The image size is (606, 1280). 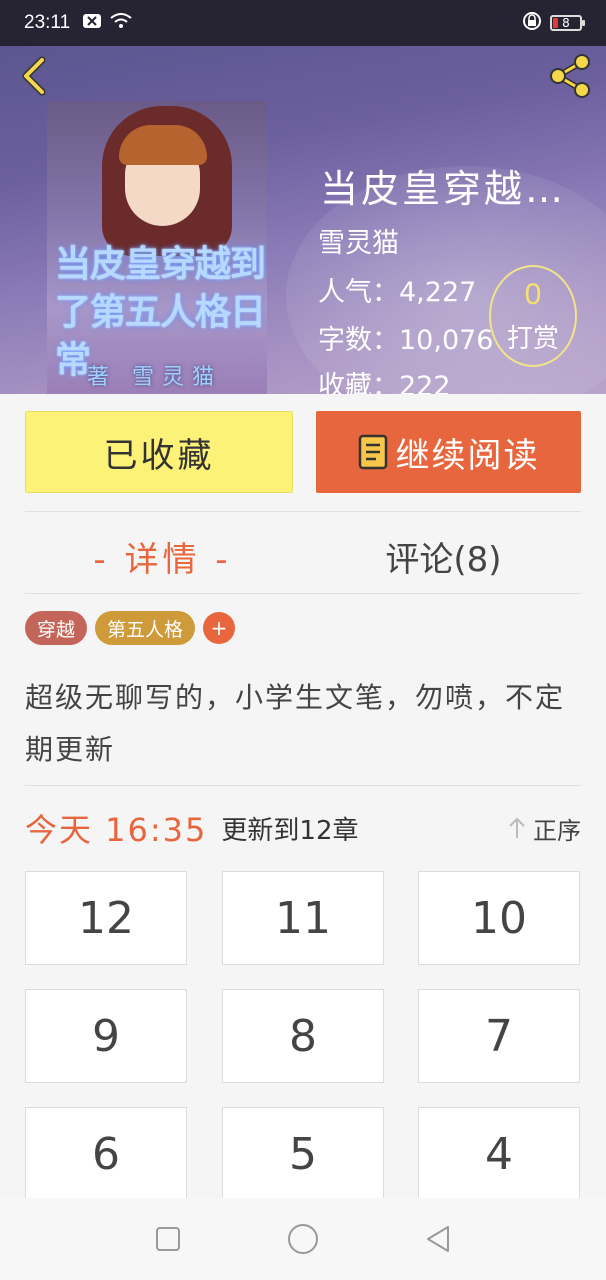 What do you see at coordinates (438, 292) in the screenshot?
I see `popularity-value: 4,227` at bounding box center [438, 292].